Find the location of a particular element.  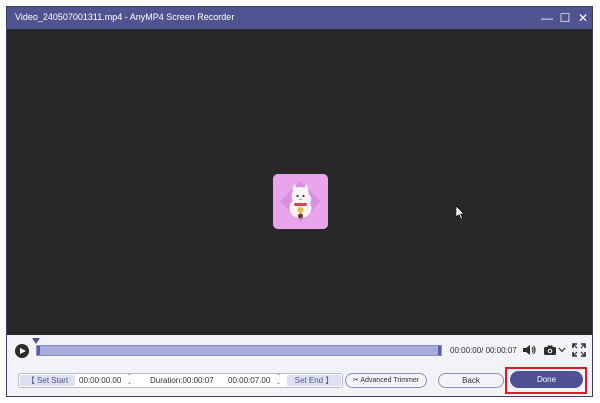

set-end-button: Set End 】 is located at coordinates (314, 380).